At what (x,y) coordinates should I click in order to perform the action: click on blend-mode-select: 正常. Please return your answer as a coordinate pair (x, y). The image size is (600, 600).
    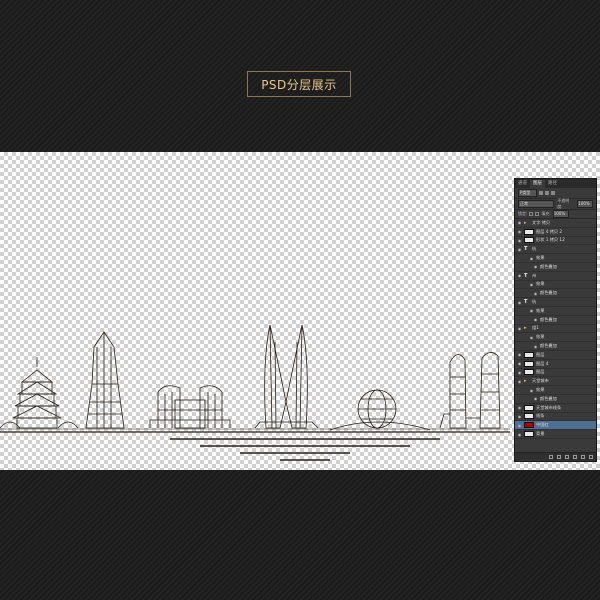
    Looking at the image, I should click on (536, 204).